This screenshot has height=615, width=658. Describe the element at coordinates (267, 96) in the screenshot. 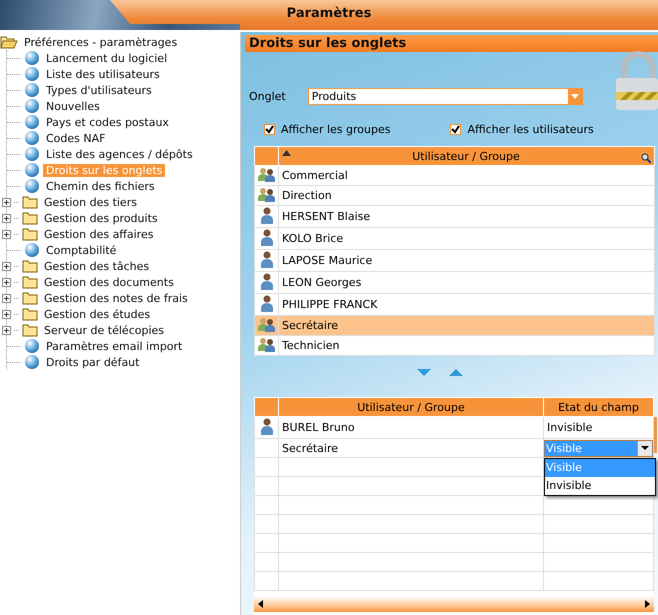

I see `field-label: Onglet` at that location.